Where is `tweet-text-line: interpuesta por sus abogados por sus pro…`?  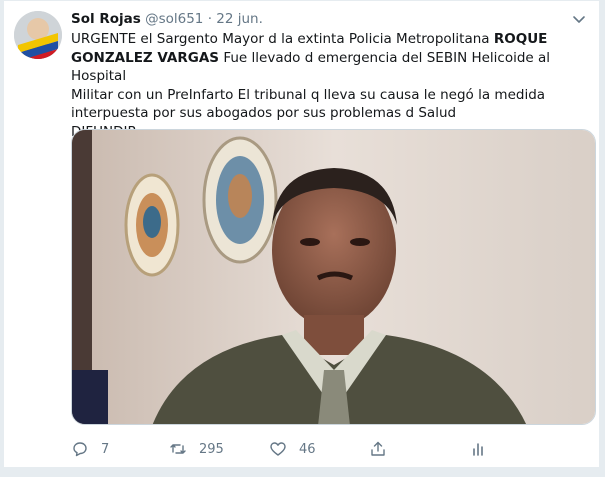 tweet-text-line: interpuesta por sus abogados por sus pro… is located at coordinates (264, 113).